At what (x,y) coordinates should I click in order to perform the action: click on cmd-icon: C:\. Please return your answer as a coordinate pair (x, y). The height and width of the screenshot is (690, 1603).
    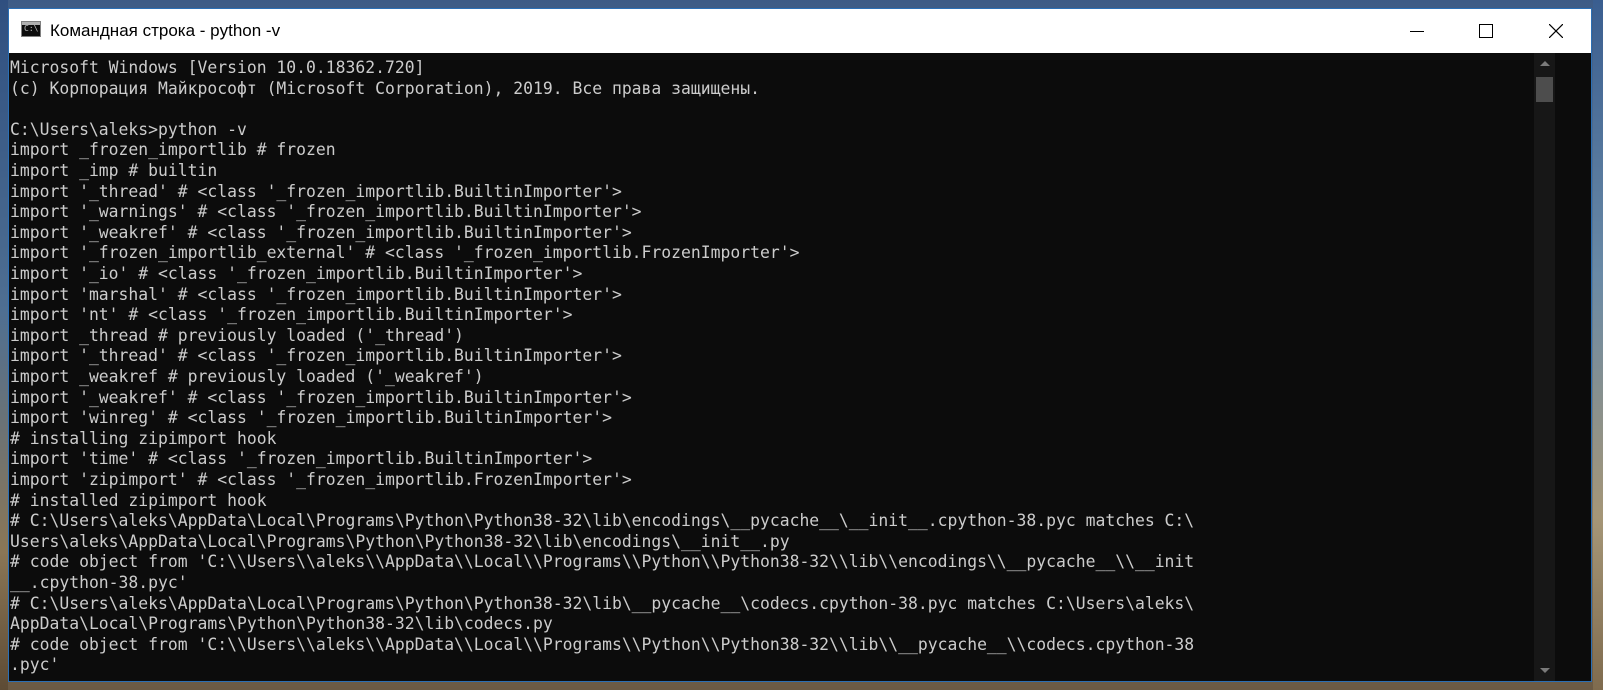
    Looking at the image, I should click on (31, 29).